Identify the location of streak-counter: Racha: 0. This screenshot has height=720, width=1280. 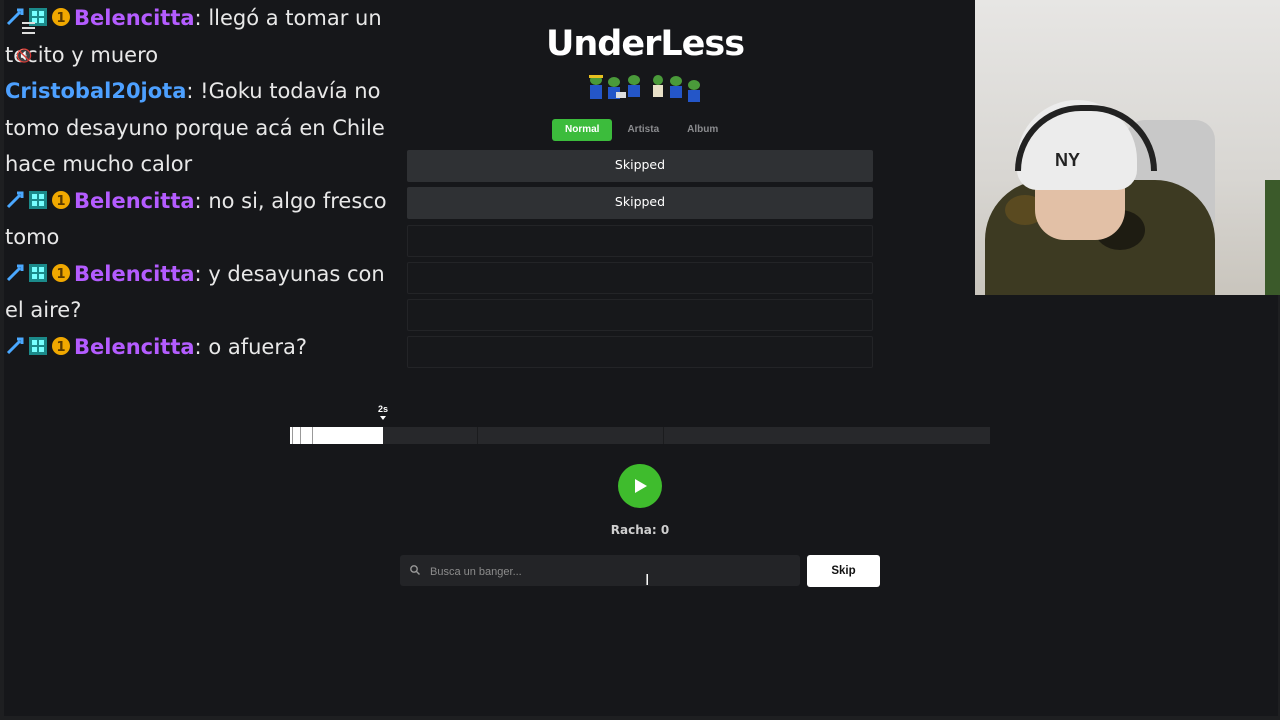
(640, 530).